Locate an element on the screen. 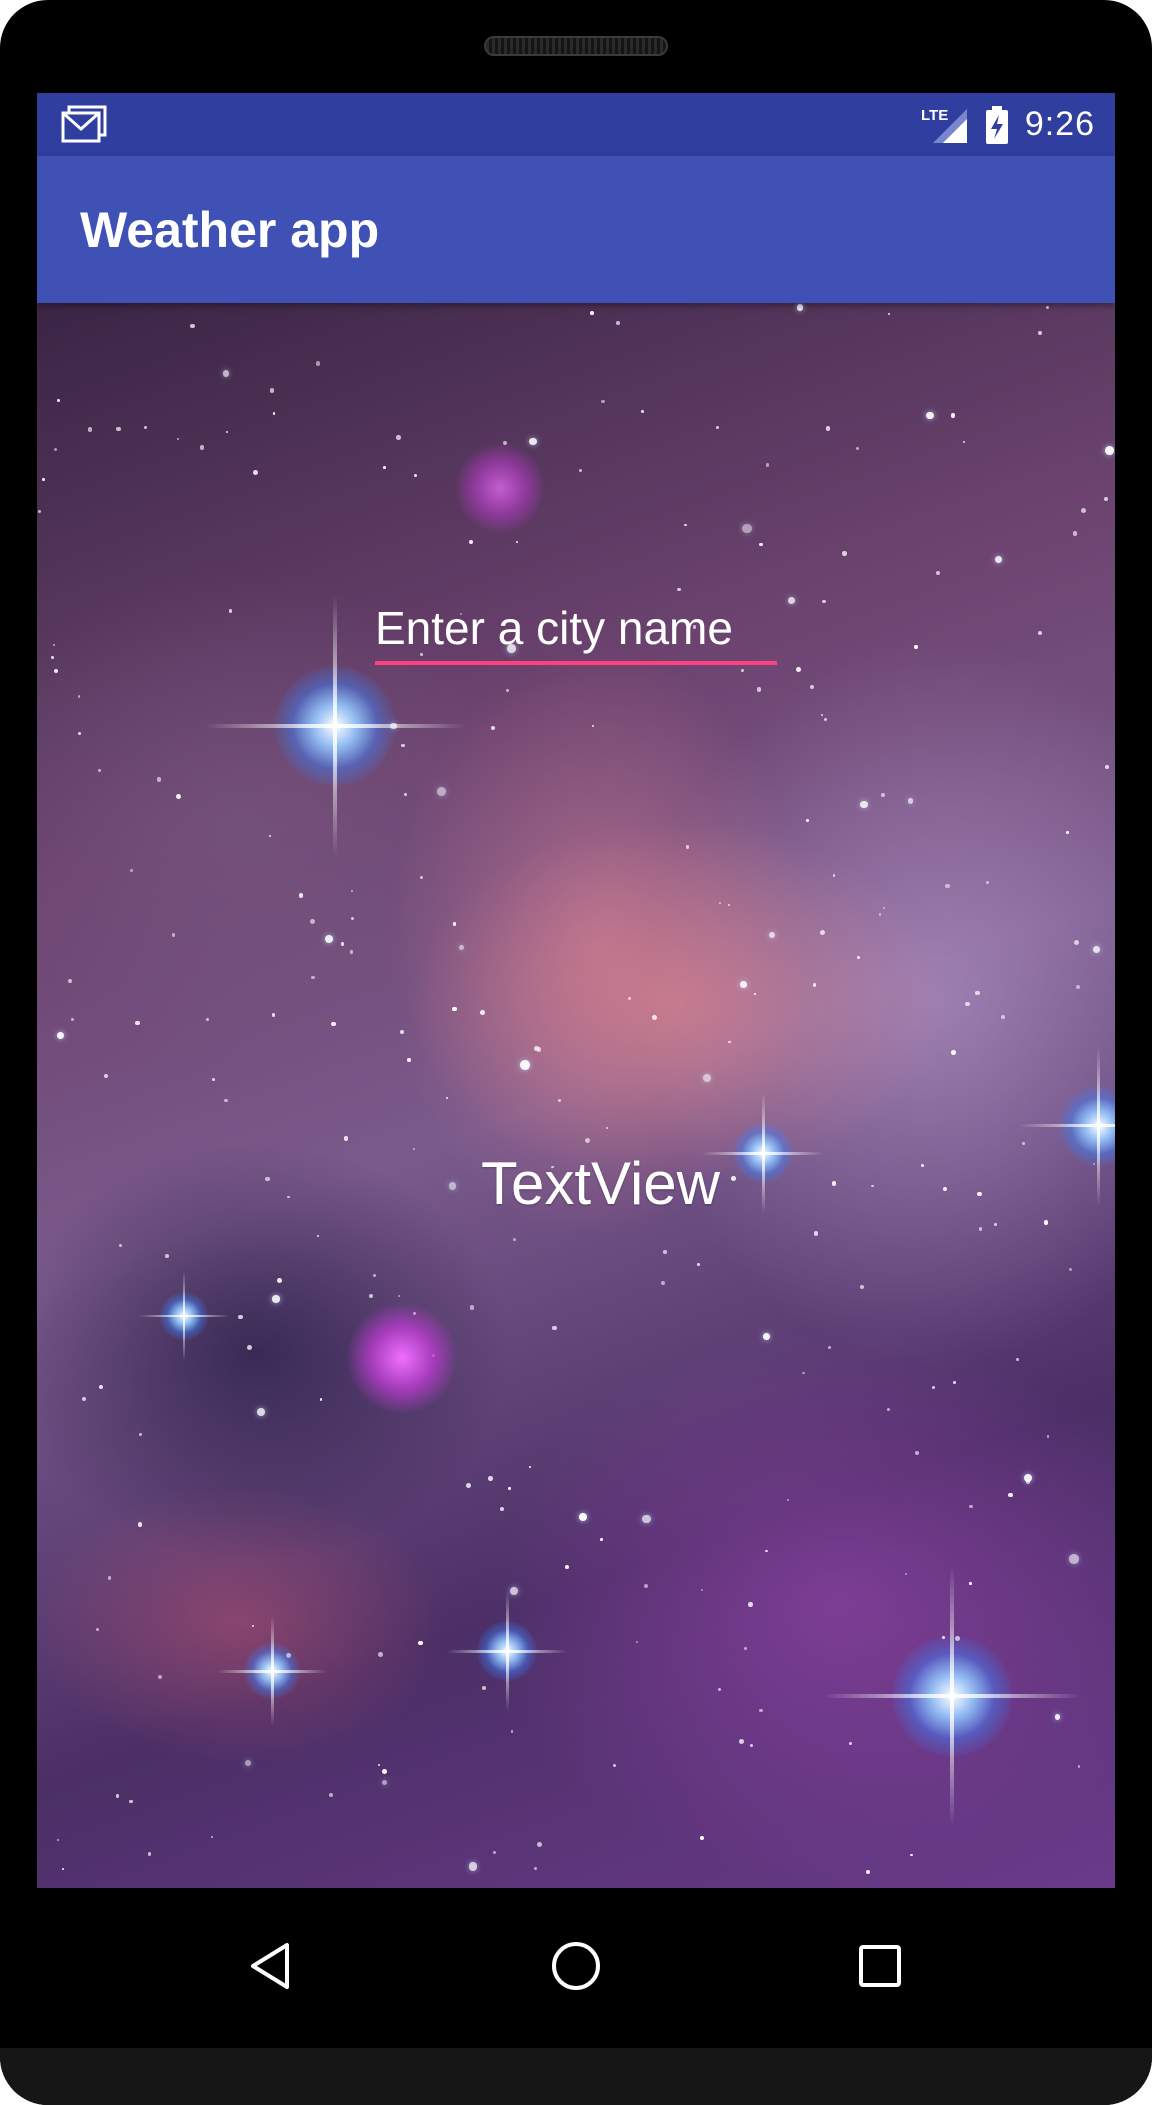 The height and width of the screenshot is (2105, 1152). app-title: Weather app is located at coordinates (230, 229).